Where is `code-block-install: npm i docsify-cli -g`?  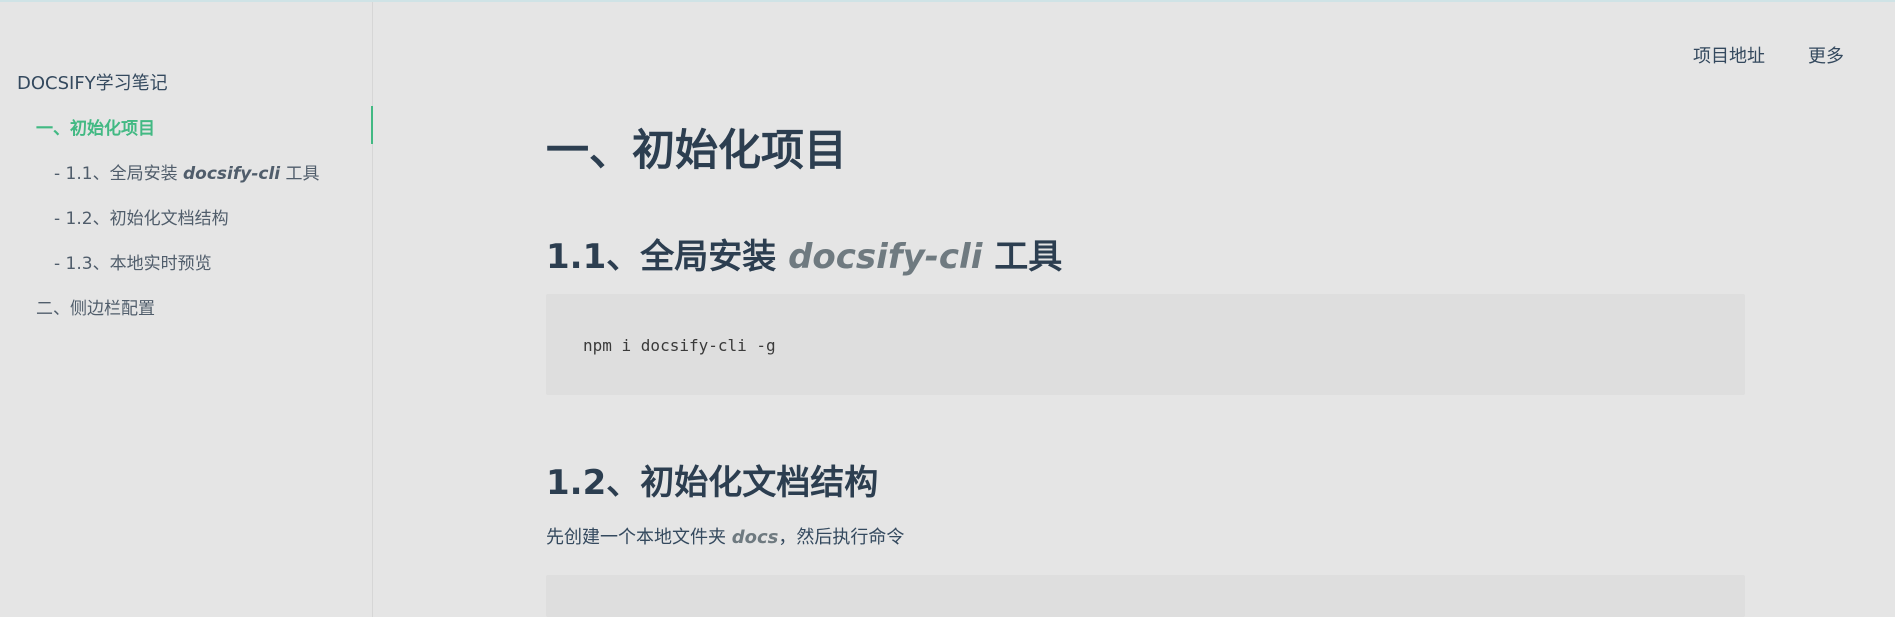 code-block-install: npm i docsify-cli -g is located at coordinates (1145, 344).